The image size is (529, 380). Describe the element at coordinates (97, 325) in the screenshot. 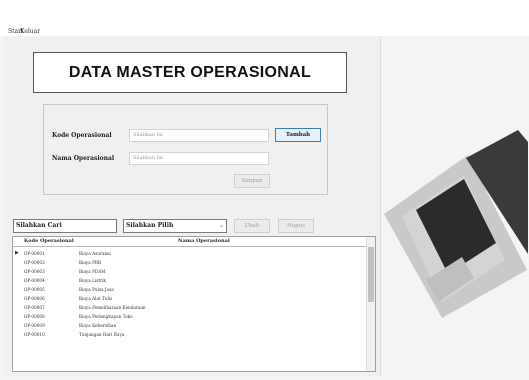

I see `cell-nama: Biaya Kebersihan` at that location.